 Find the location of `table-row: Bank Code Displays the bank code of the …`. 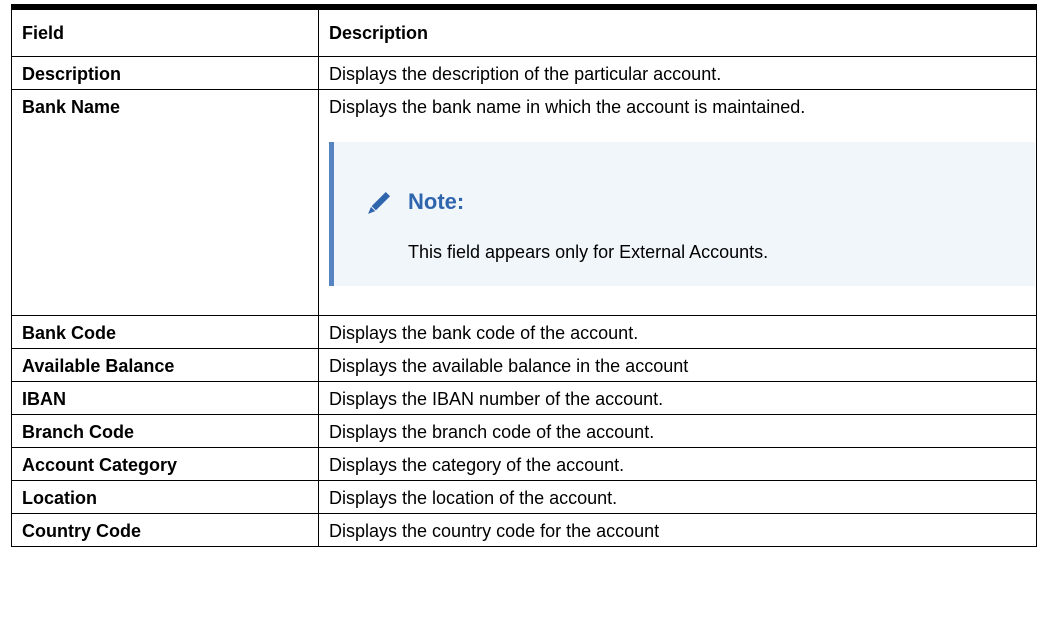

table-row: Bank Code Displays the bank code of the … is located at coordinates (524, 332).